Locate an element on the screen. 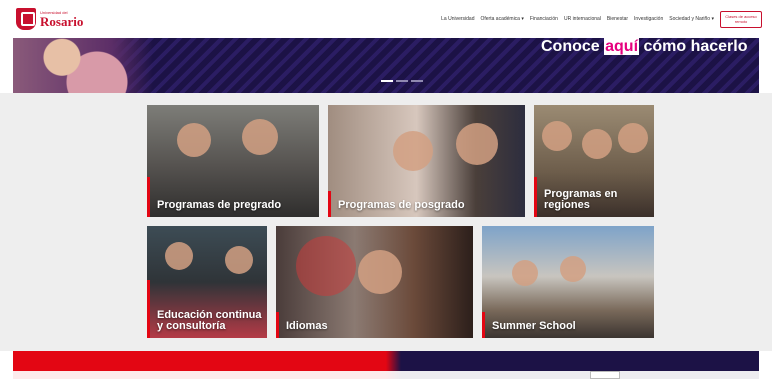 Image resolution: width=772 pixels, height=379 pixels. program-card-educacion-continua: Educación continua y consultoría is located at coordinates (207, 282).